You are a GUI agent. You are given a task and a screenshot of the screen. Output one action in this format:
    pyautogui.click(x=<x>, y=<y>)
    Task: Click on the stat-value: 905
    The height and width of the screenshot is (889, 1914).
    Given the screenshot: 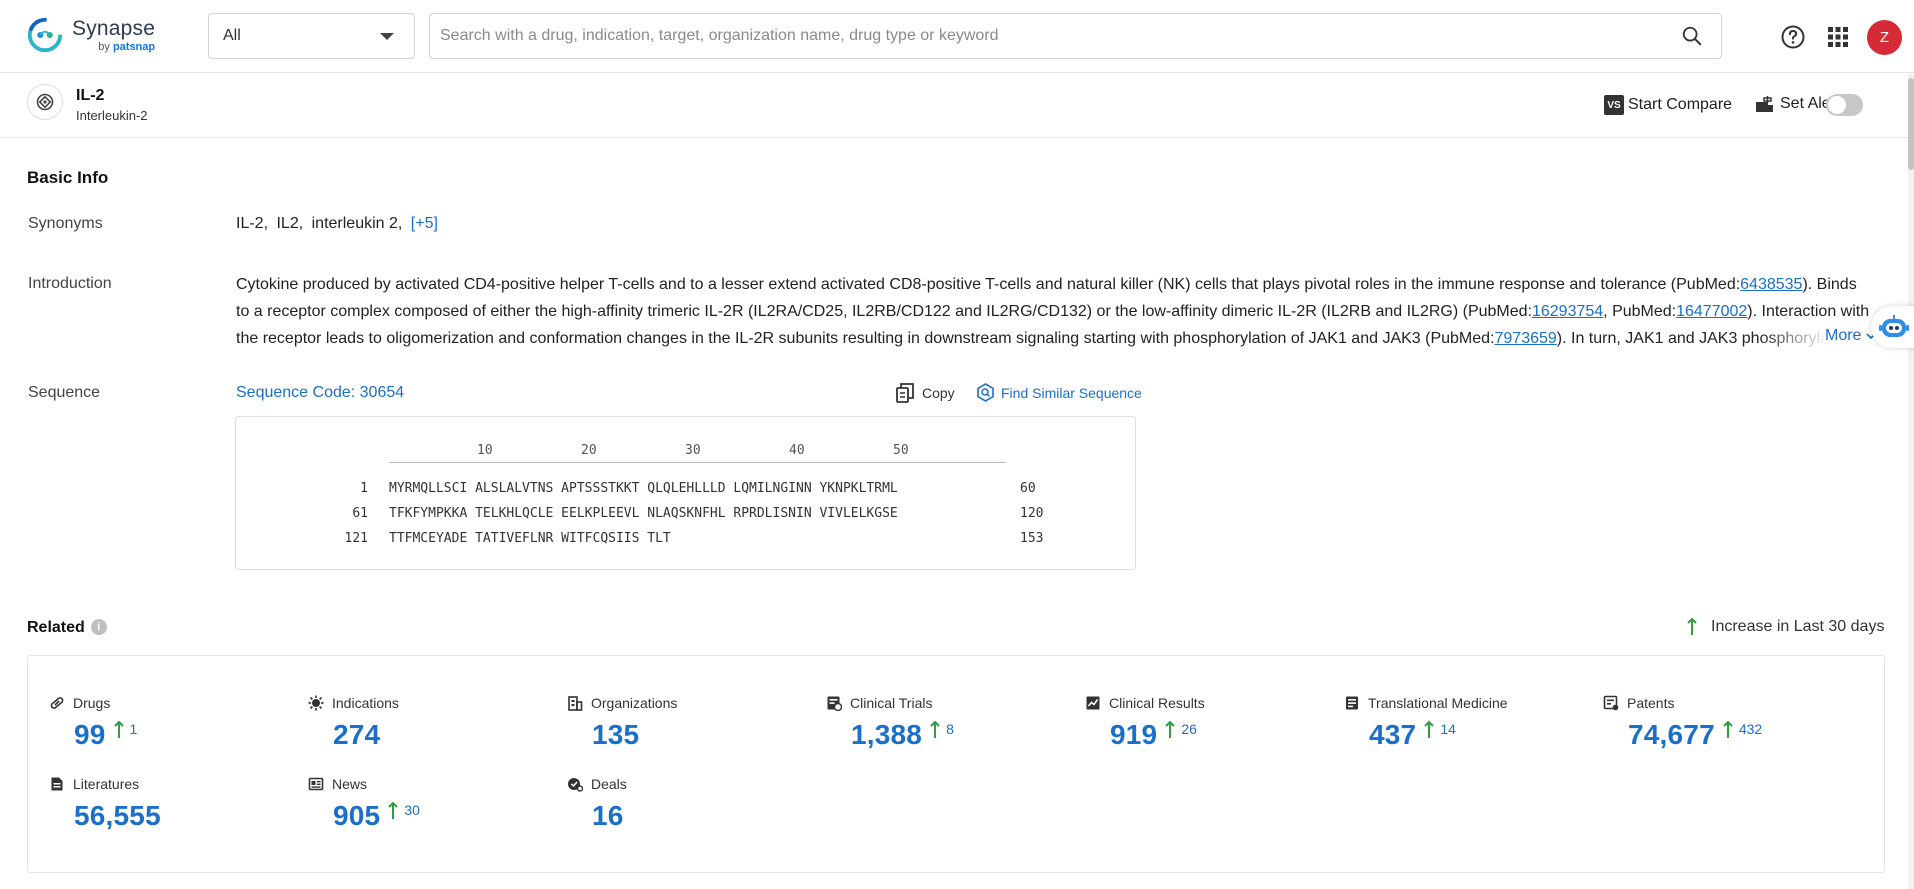 What is the action you would take?
    pyautogui.click(x=356, y=816)
    